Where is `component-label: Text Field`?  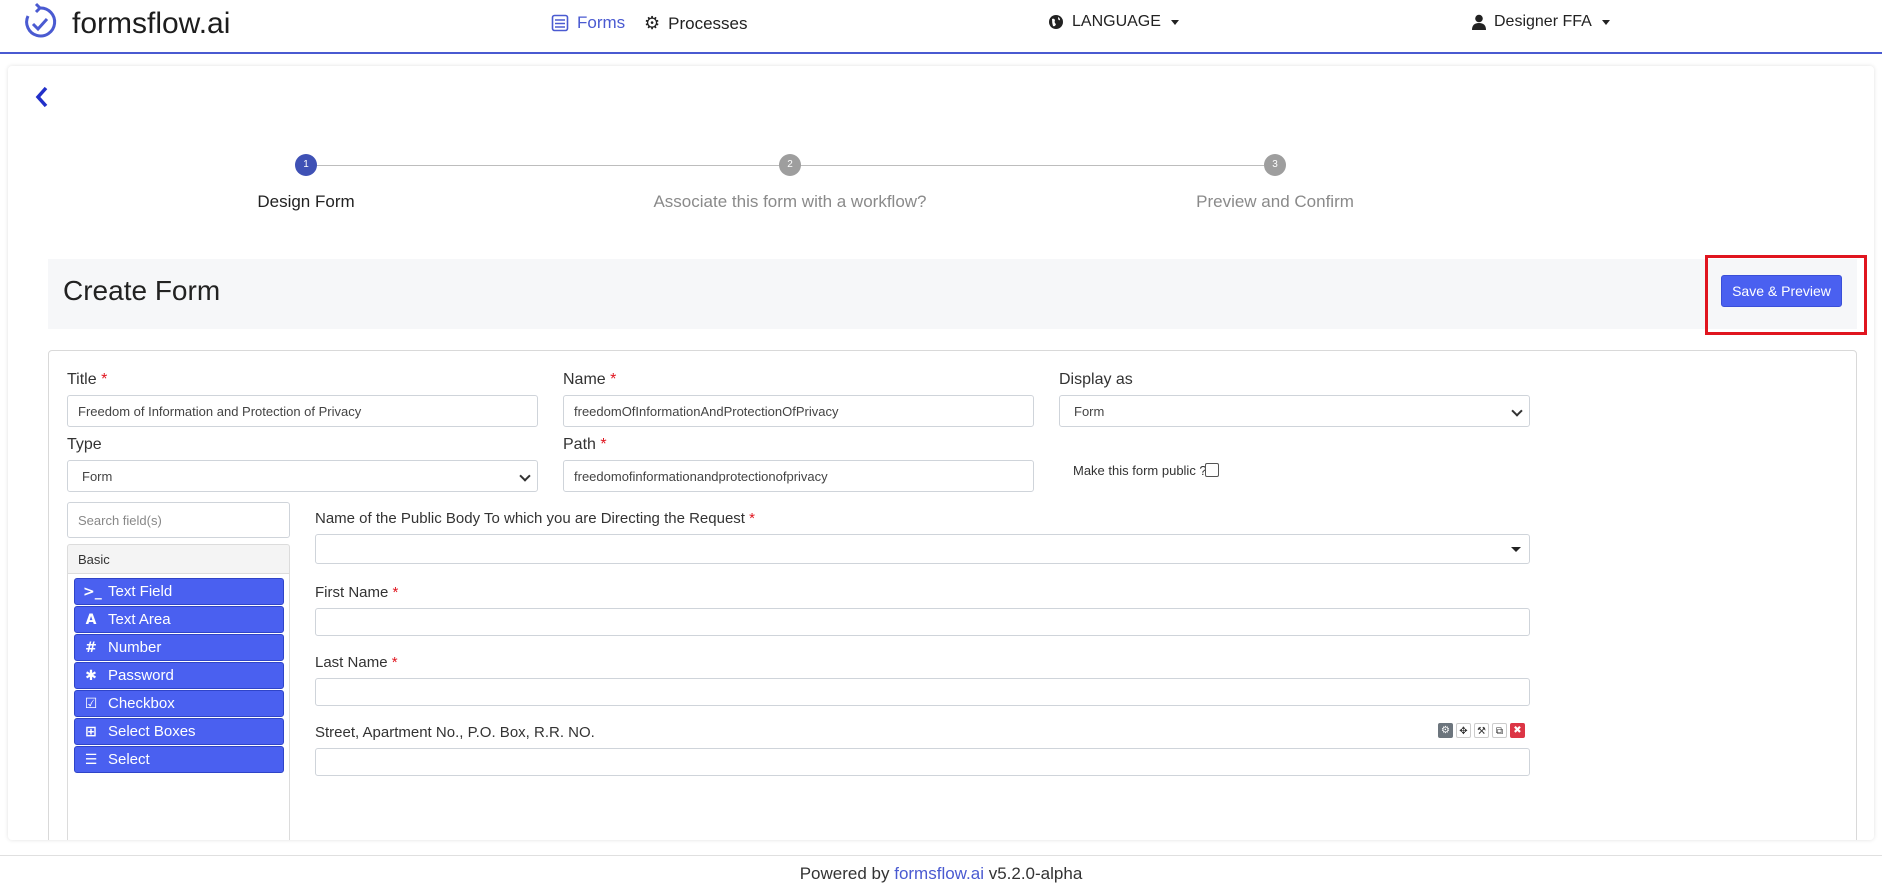 component-label: Text Field is located at coordinates (140, 591).